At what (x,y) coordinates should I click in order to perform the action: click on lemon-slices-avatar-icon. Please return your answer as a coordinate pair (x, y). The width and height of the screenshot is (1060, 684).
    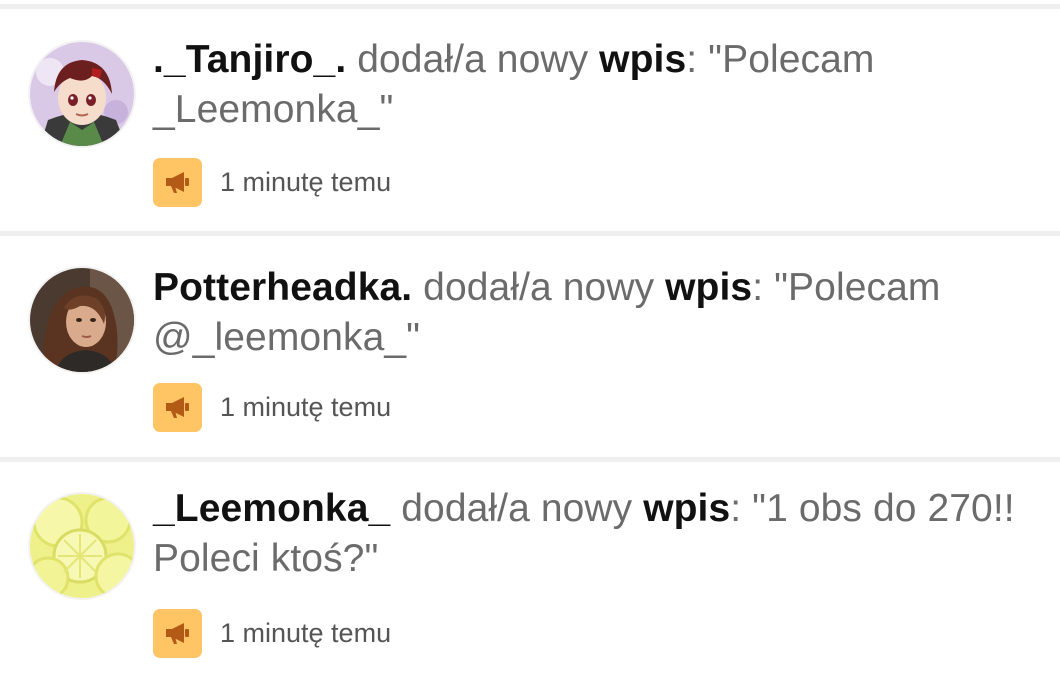
    Looking at the image, I should click on (82, 546).